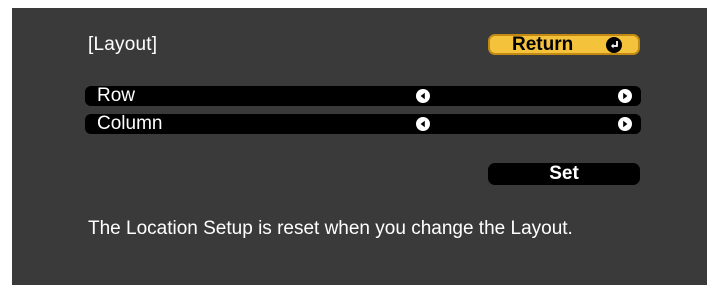  Describe the element at coordinates (363, 124) in the screenshot. I see `setting-row-column: Column` at that location.